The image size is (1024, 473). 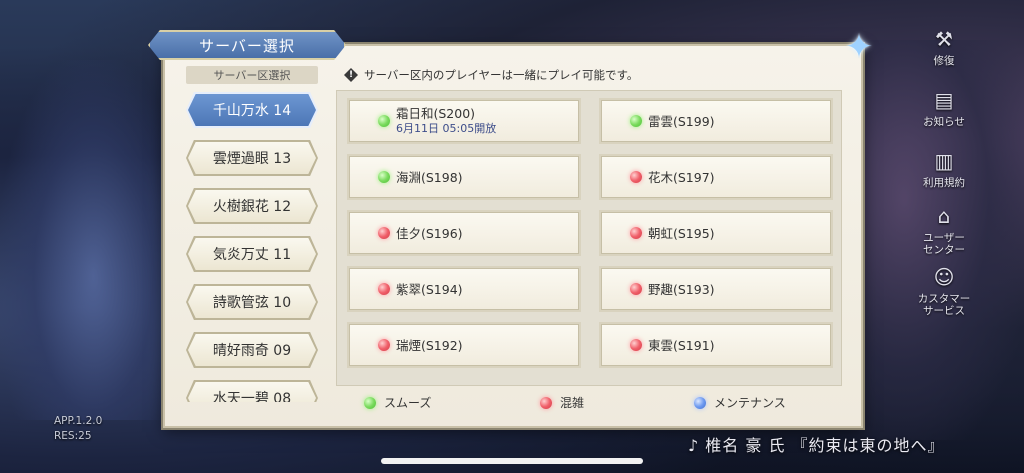 I want to click on side-menu-label: 利用規約, so click(x=944, y=182).